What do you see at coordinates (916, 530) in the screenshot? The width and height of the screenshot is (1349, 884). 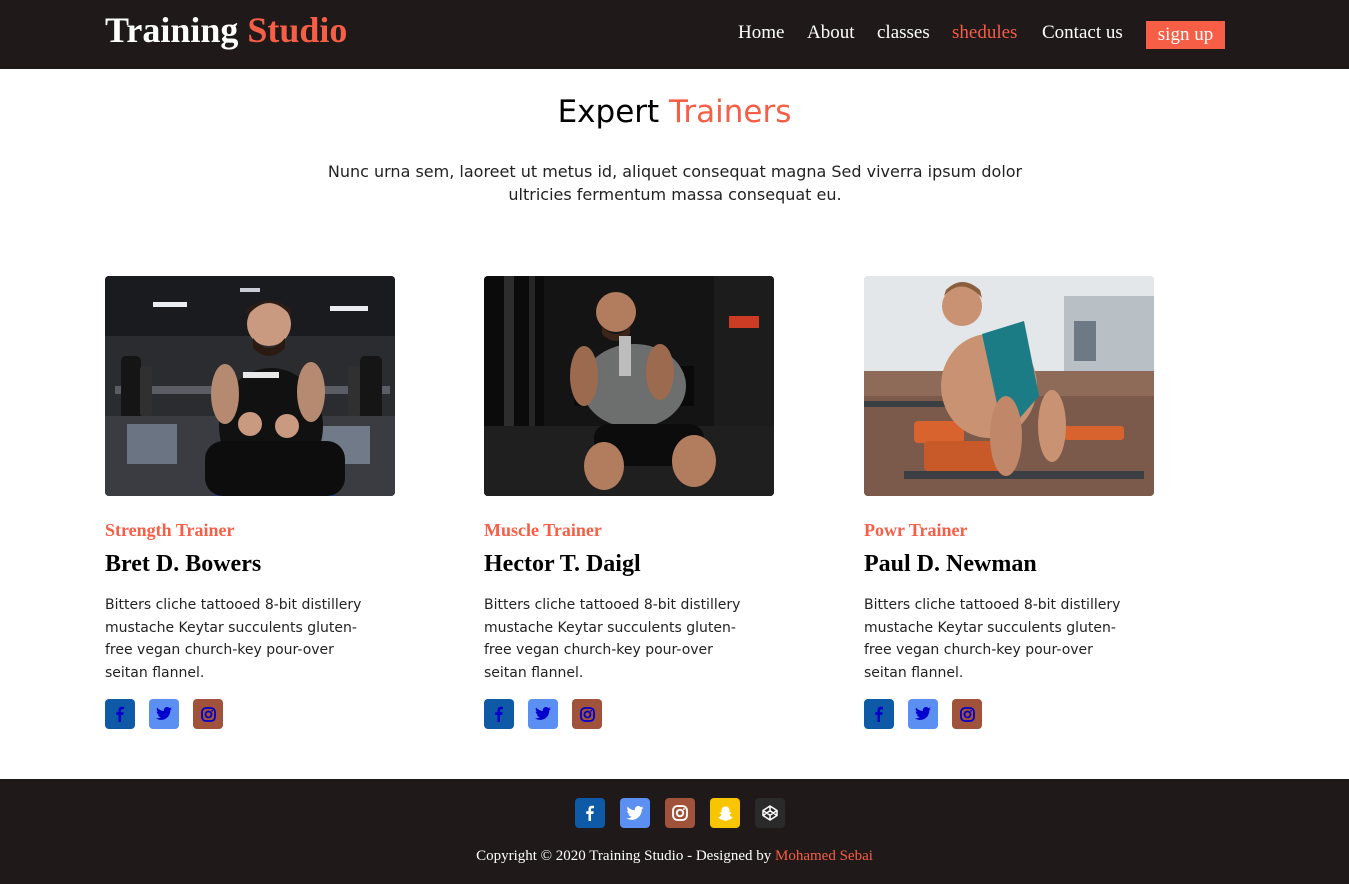 I see `trainer-role: Powr Trainer` at bounding box center [916, 530].